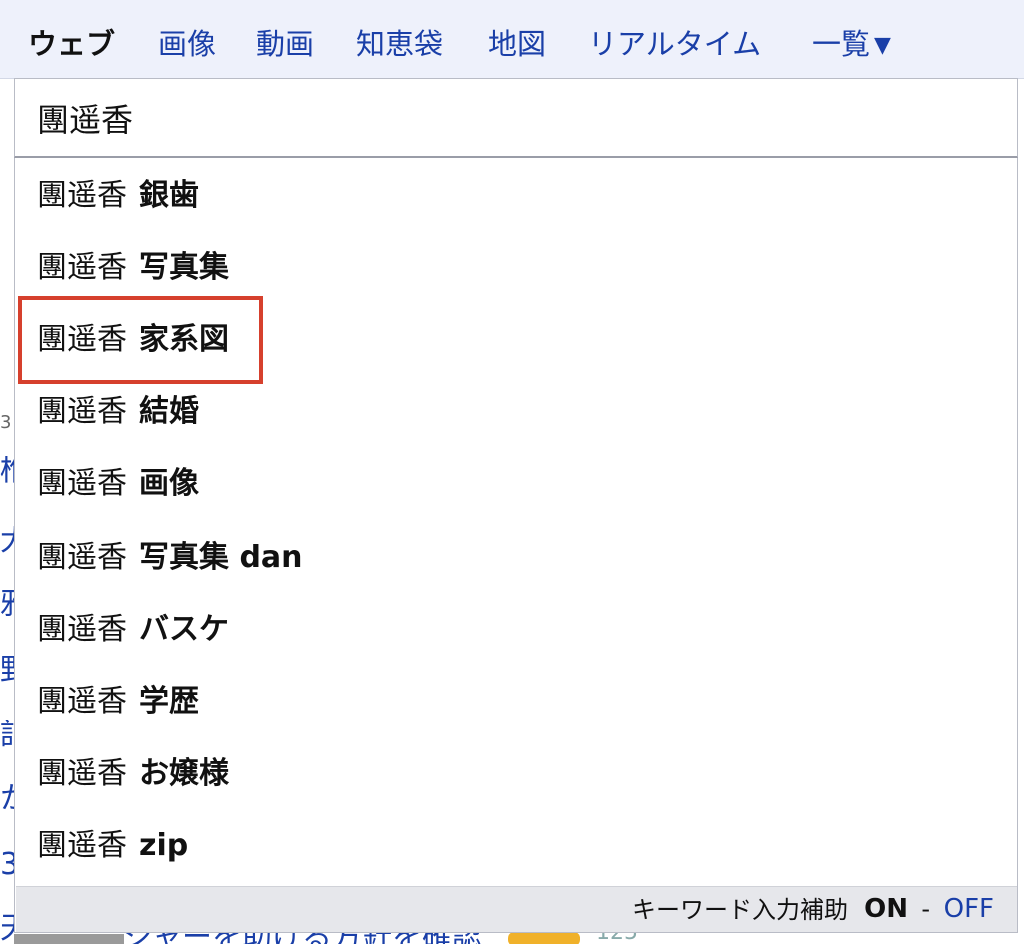 The height and width of the screenshot is (944, 1024). What do you see at coordinates (133, 340) in the screenshot?
I see `suggestion-text: 團遥香 家系図` at bounding box center [133, 340].